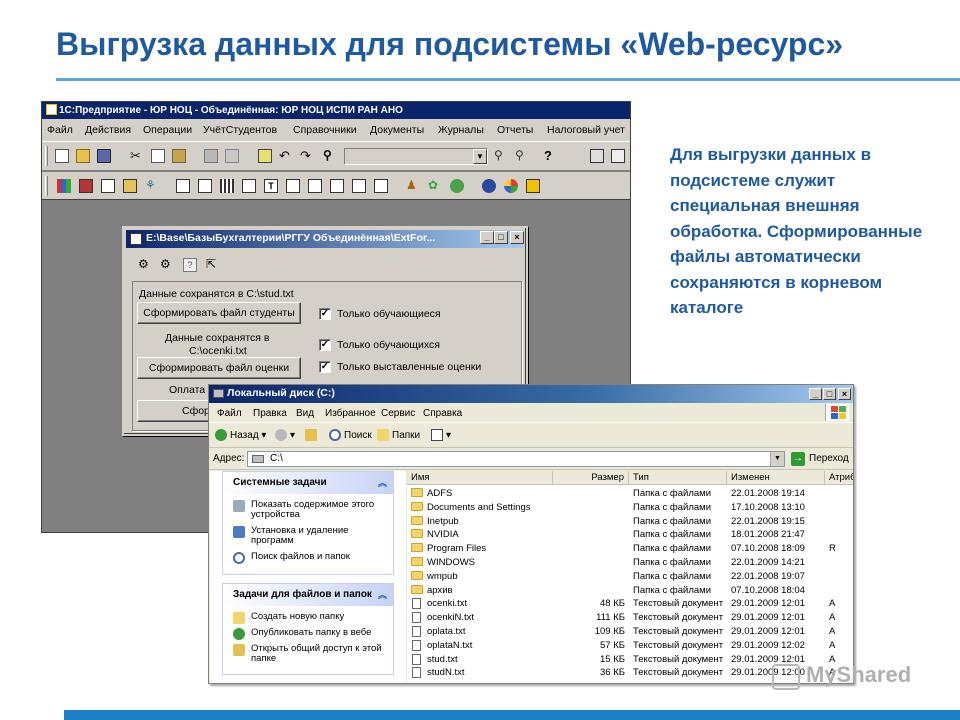 The height and width of the screenshot is (720, 960). What do you see at coordinates (591, 478) in the screenshot?
I see `column-size: Размер` at bounding box center [591, 478].